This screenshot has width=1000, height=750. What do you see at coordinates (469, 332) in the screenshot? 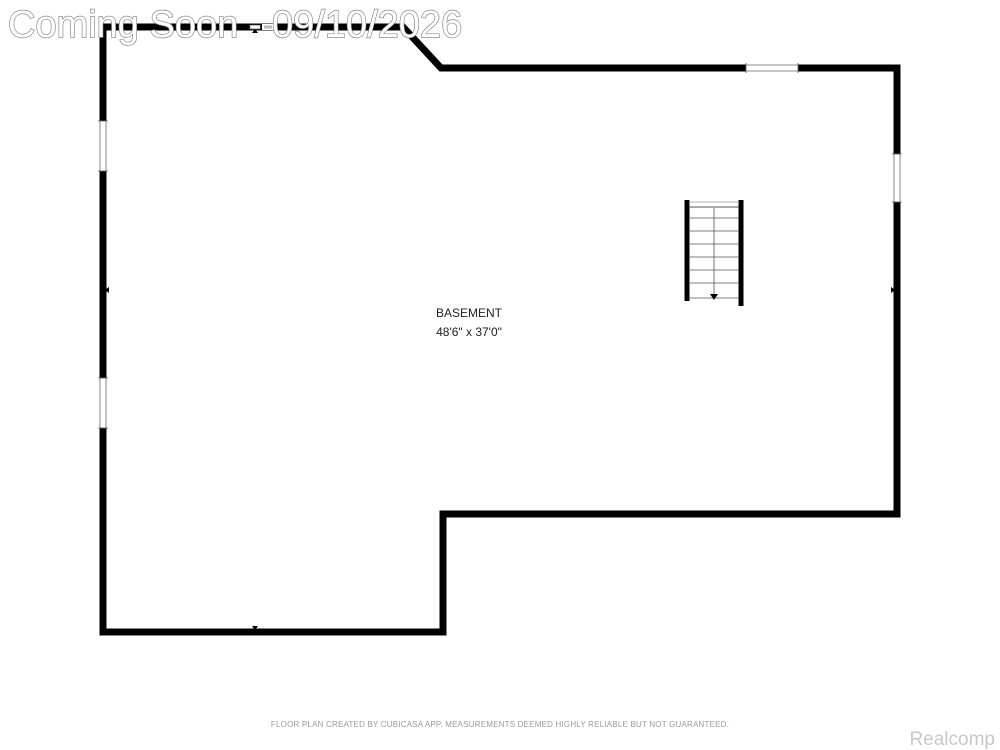
I see `room-dimensions: 48'6" x 37'0"` at bounding box center [469, 332].